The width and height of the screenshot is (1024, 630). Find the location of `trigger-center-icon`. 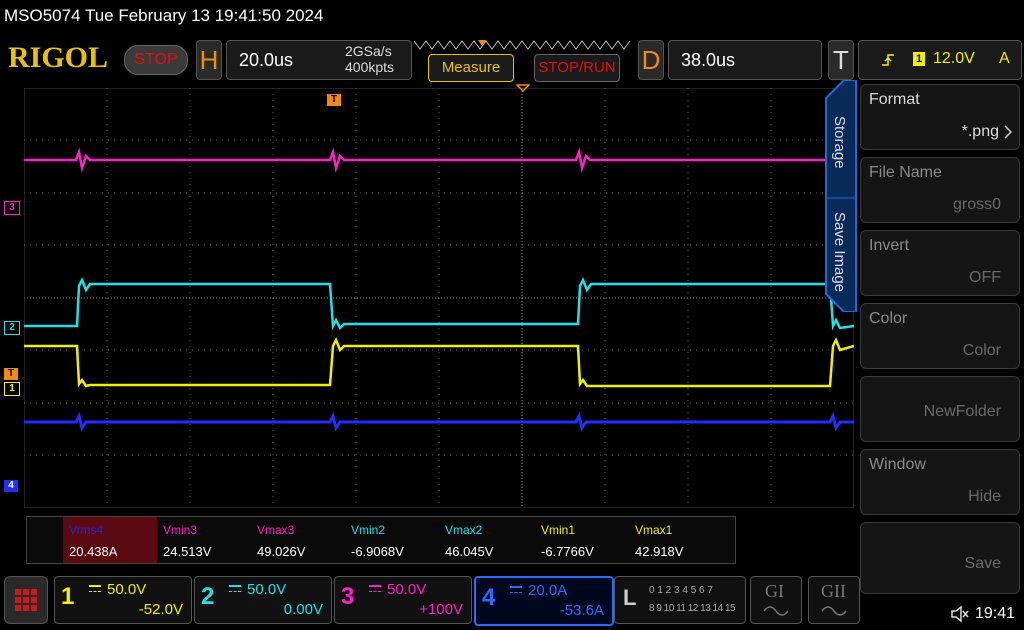

trigger-center-icon is located at coordinates (523, 88).